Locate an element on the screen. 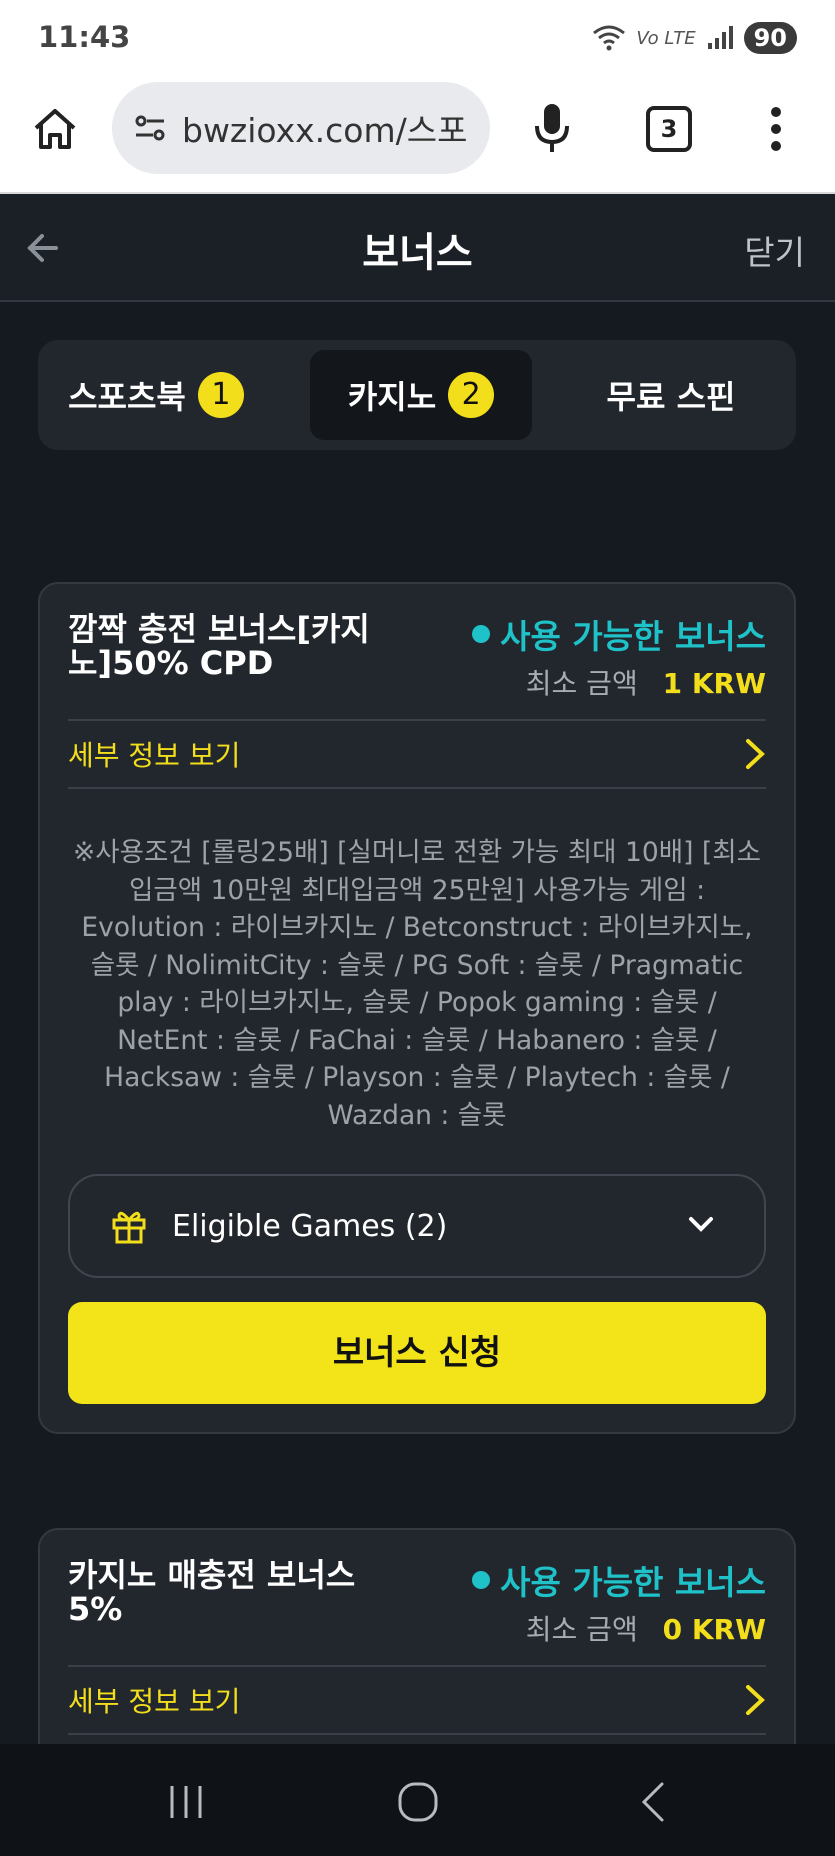 Image resolution: width=835 pixels, height=1856 pixels. address-bar: bwzioxx.com/스포 is located at coordinates (301, 128).